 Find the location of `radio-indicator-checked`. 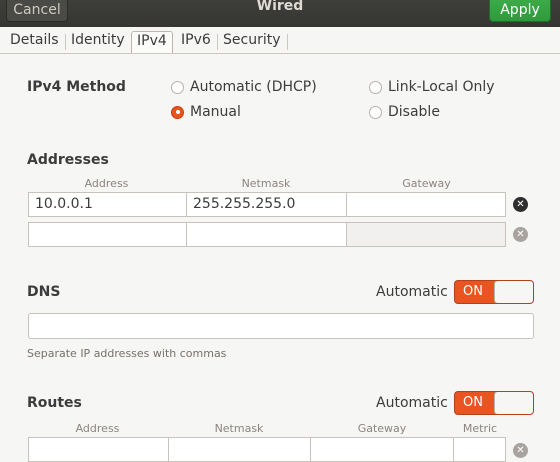

radio-indicator-checked is located at coordinates (177, 112).